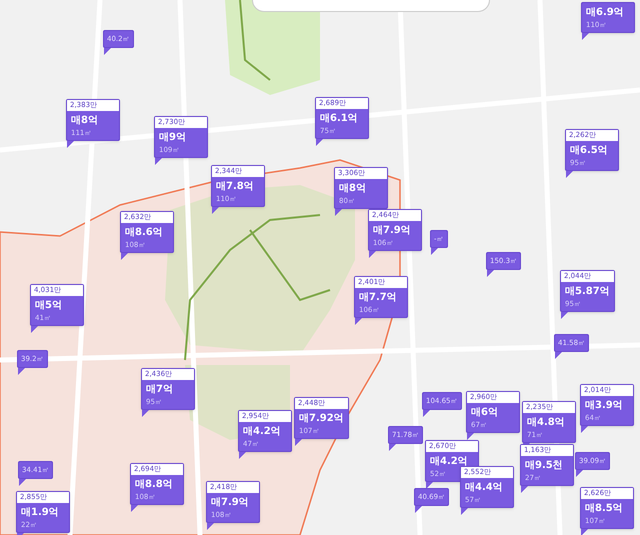  I want to click on sale-price: 매8.8억, so click(154, 485).